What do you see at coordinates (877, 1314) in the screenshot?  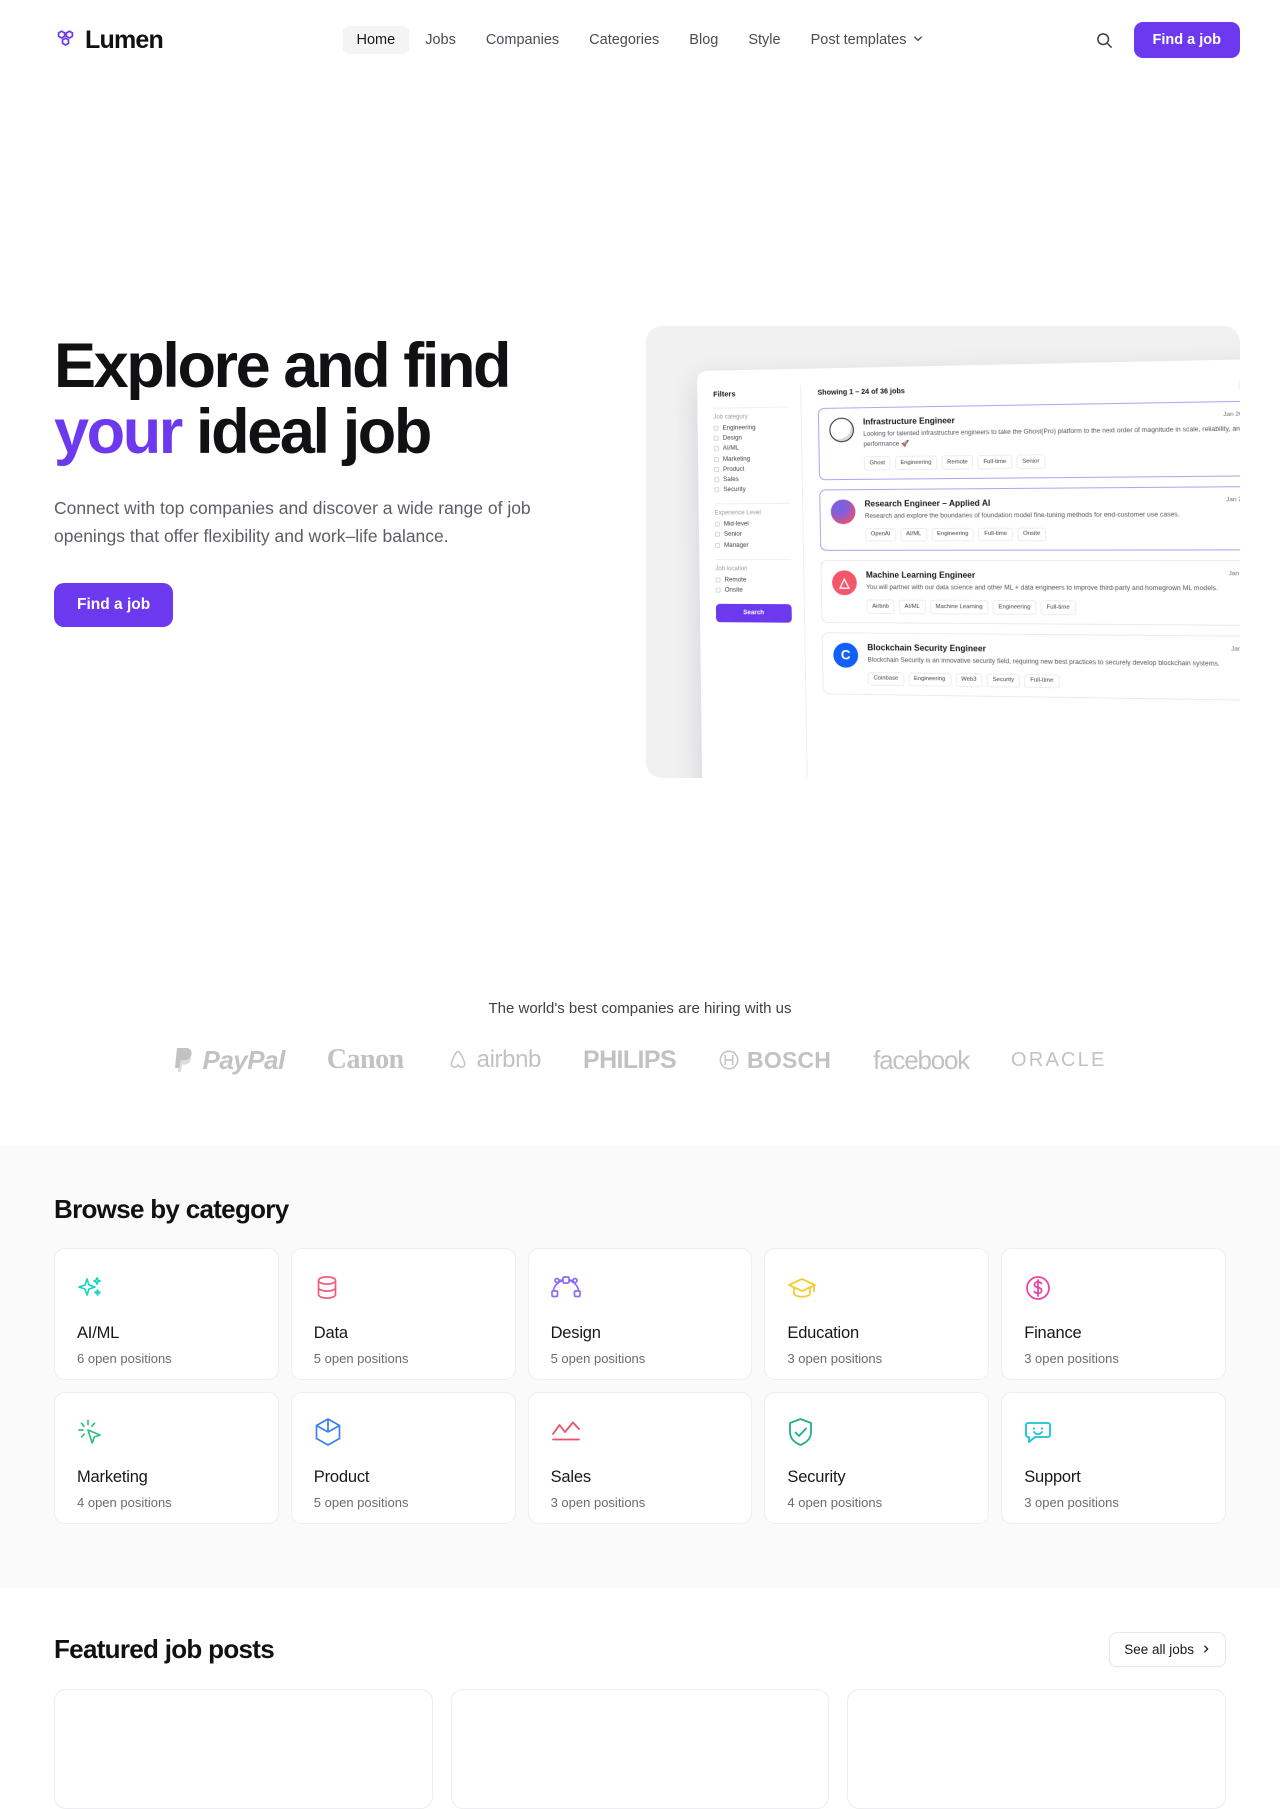 I see `category-card-education: Education 3 open positions` at bounding box center [877, 1314].